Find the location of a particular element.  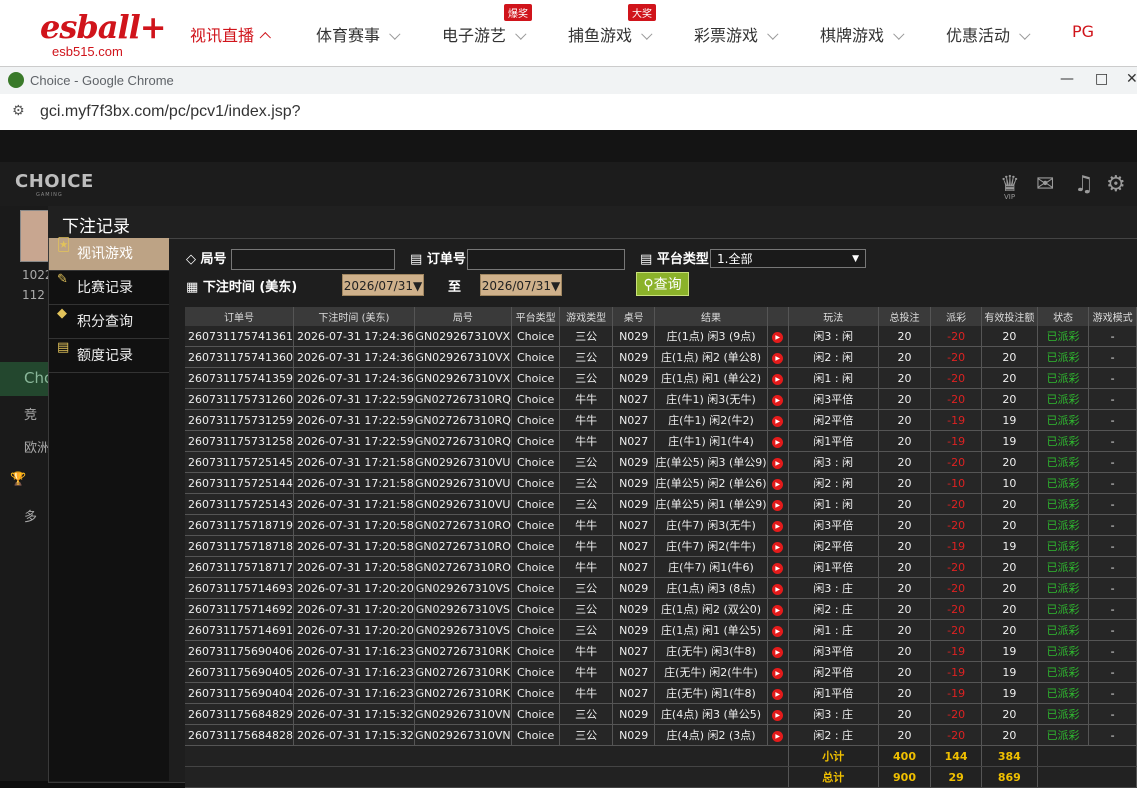

nav-promotions: 优惠活动 is located at coordinates (988, 34).